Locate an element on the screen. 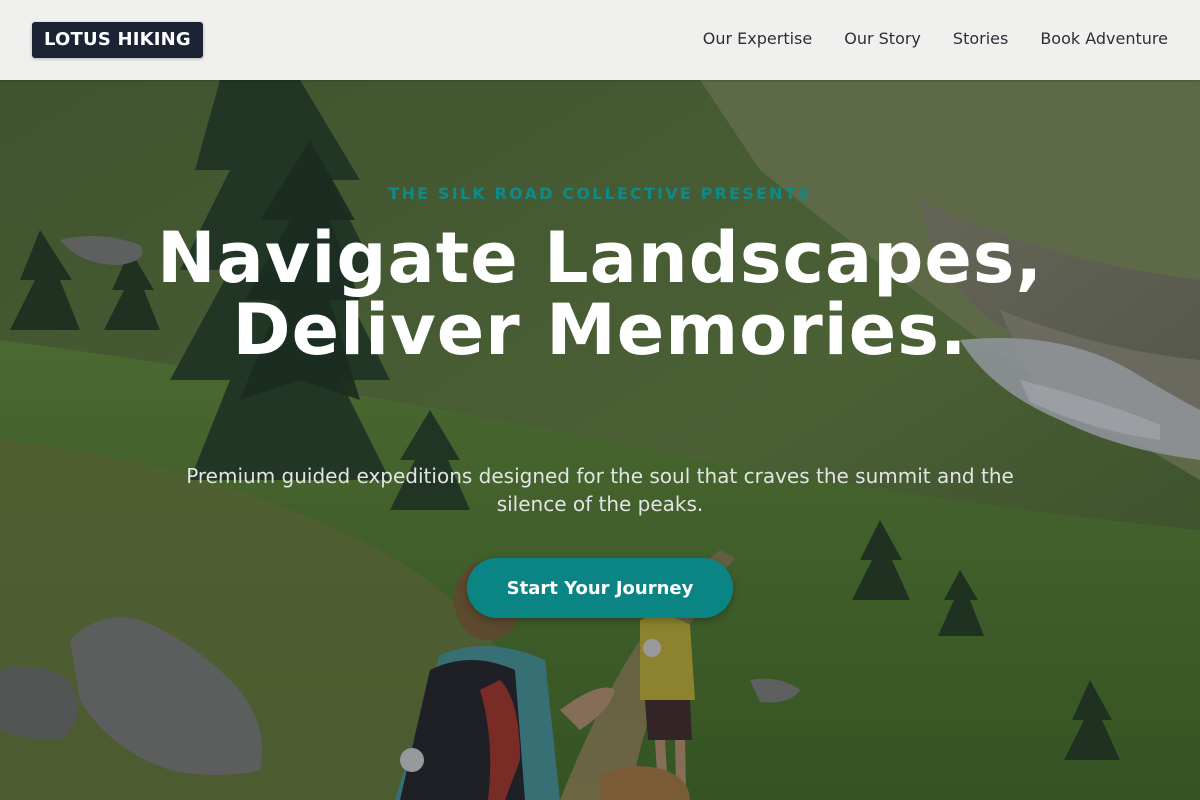  site-logo: LOTUS HIKING is located at coordinates (117, 40).